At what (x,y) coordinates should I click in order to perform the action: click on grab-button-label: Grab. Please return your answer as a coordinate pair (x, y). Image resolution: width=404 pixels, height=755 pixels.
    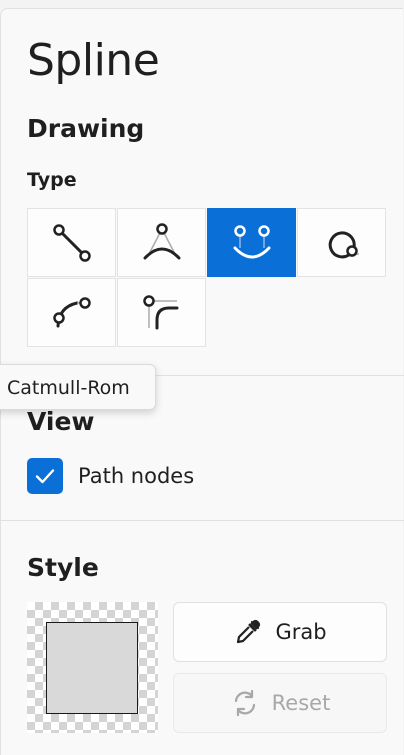
    Looking at the image, I should click on (301, 632).